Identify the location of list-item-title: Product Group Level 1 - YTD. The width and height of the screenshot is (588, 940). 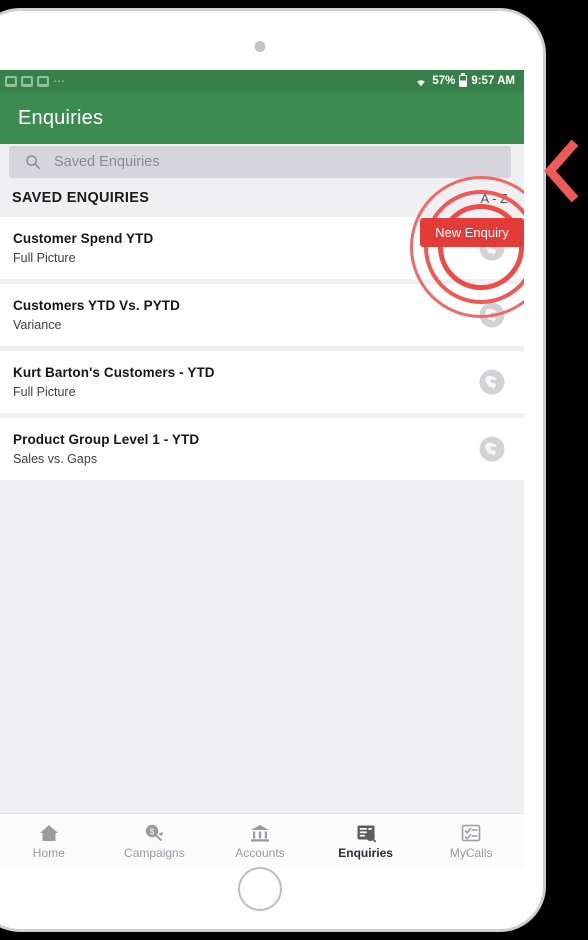
(106, 439).